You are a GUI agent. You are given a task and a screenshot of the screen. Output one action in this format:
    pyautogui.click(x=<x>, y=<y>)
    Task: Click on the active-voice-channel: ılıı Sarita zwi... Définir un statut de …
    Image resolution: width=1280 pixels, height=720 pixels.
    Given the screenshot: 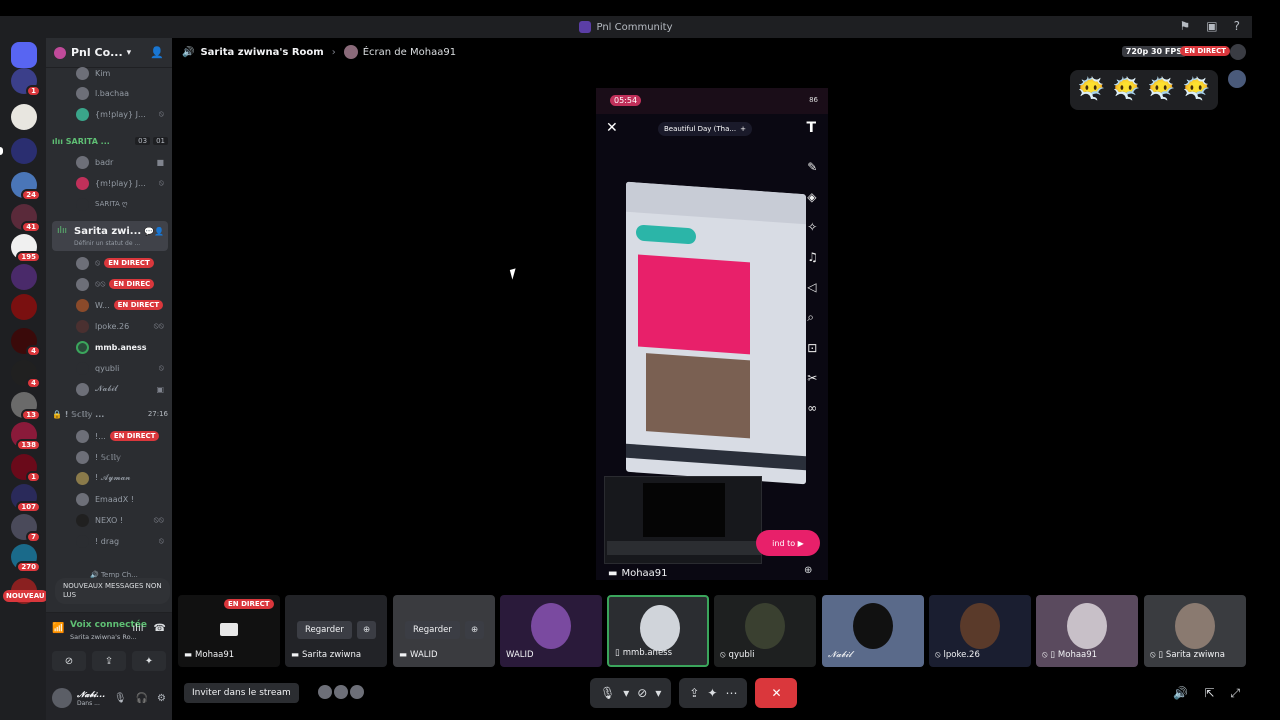 What is the action you would take?
    pyautogui.click(x=110, y=236)
    